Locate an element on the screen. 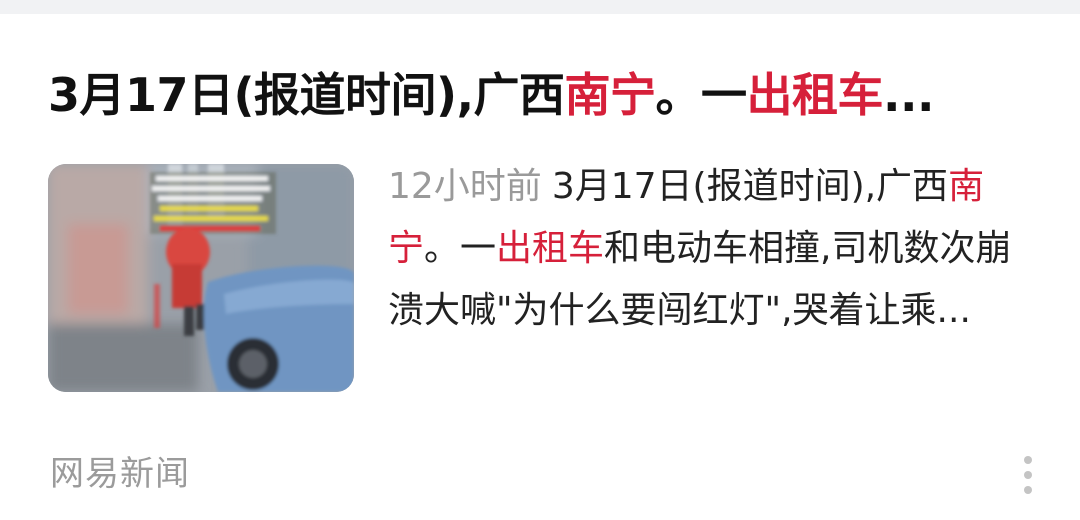  top-divider-strip is located at coordinates (540, 7).